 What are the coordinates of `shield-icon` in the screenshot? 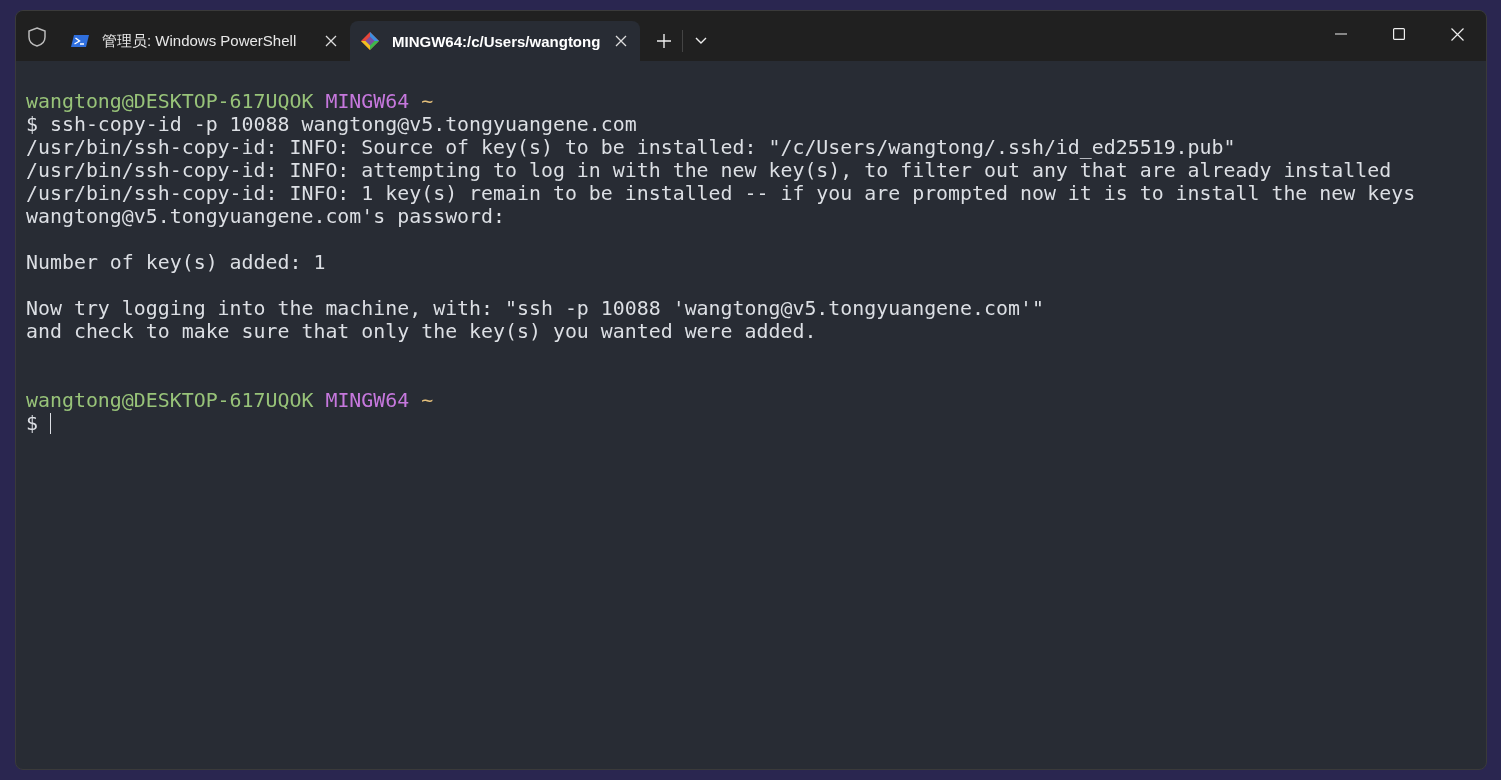 It's located at (37, 37).